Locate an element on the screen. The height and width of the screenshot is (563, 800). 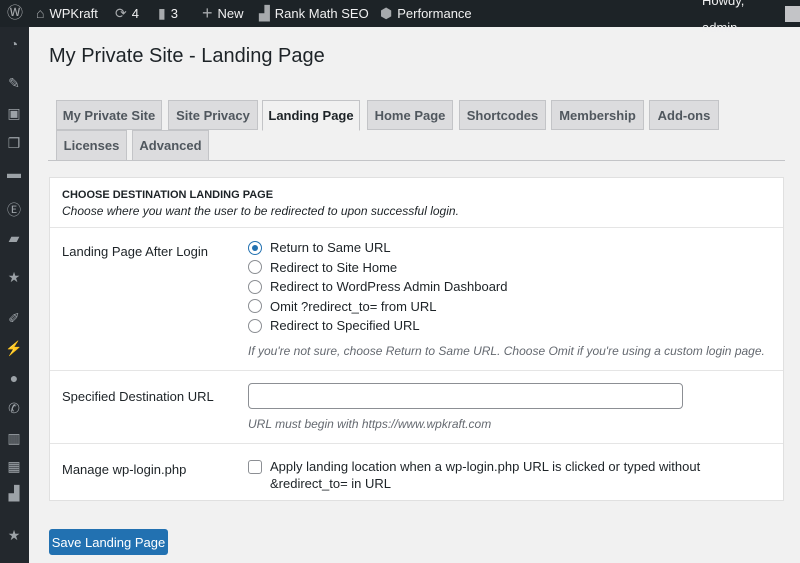
landing-option: Omit ?redirect_to= from URL is located at coordinates (342, 306).